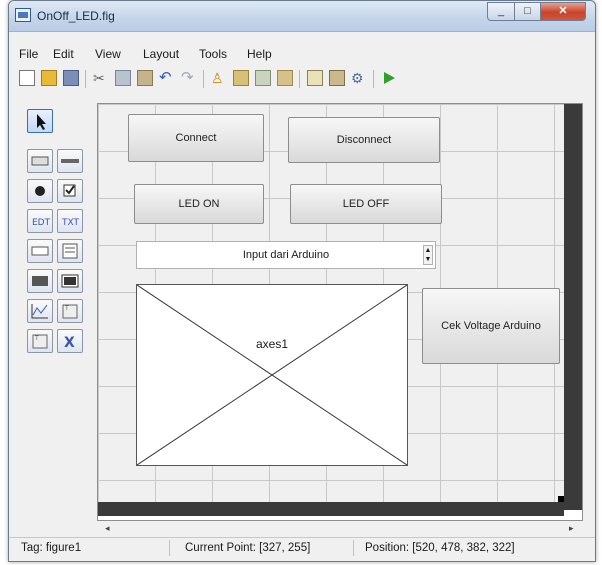 The width and height of the screenshot is (602, 565). Describe the element at coordinates (571, 528) in the screenshot. I see `scroll-right-icon: ▸` at that location.